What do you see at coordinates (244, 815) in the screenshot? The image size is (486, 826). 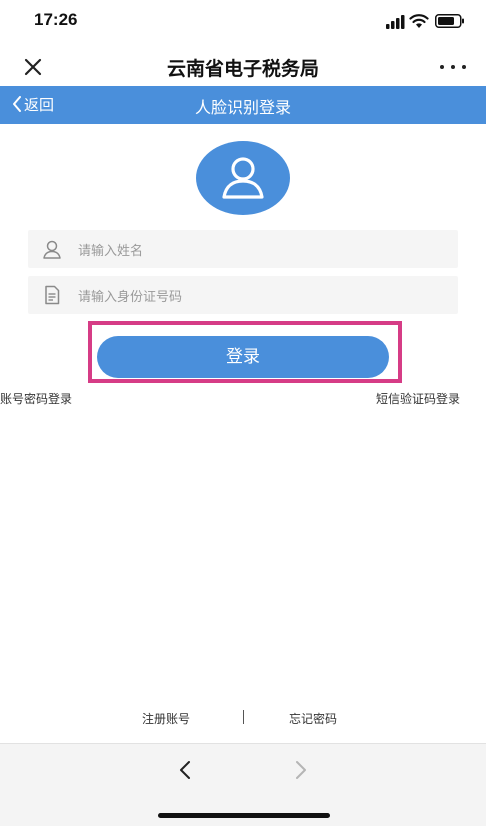 I see `home-indicator` at bounding box center [244, 815].